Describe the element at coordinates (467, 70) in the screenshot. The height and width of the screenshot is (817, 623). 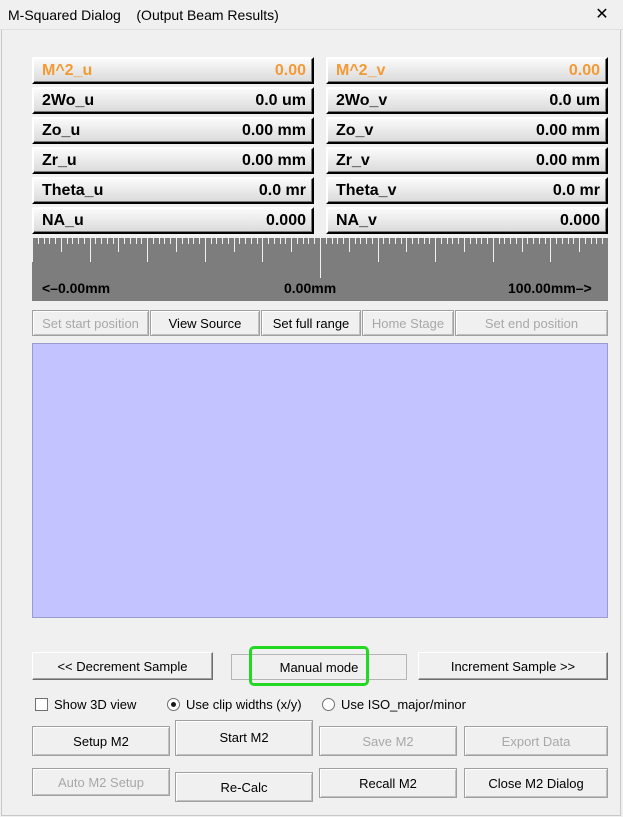
I see `result-m2-v: M^2_v 0.00` at that location.